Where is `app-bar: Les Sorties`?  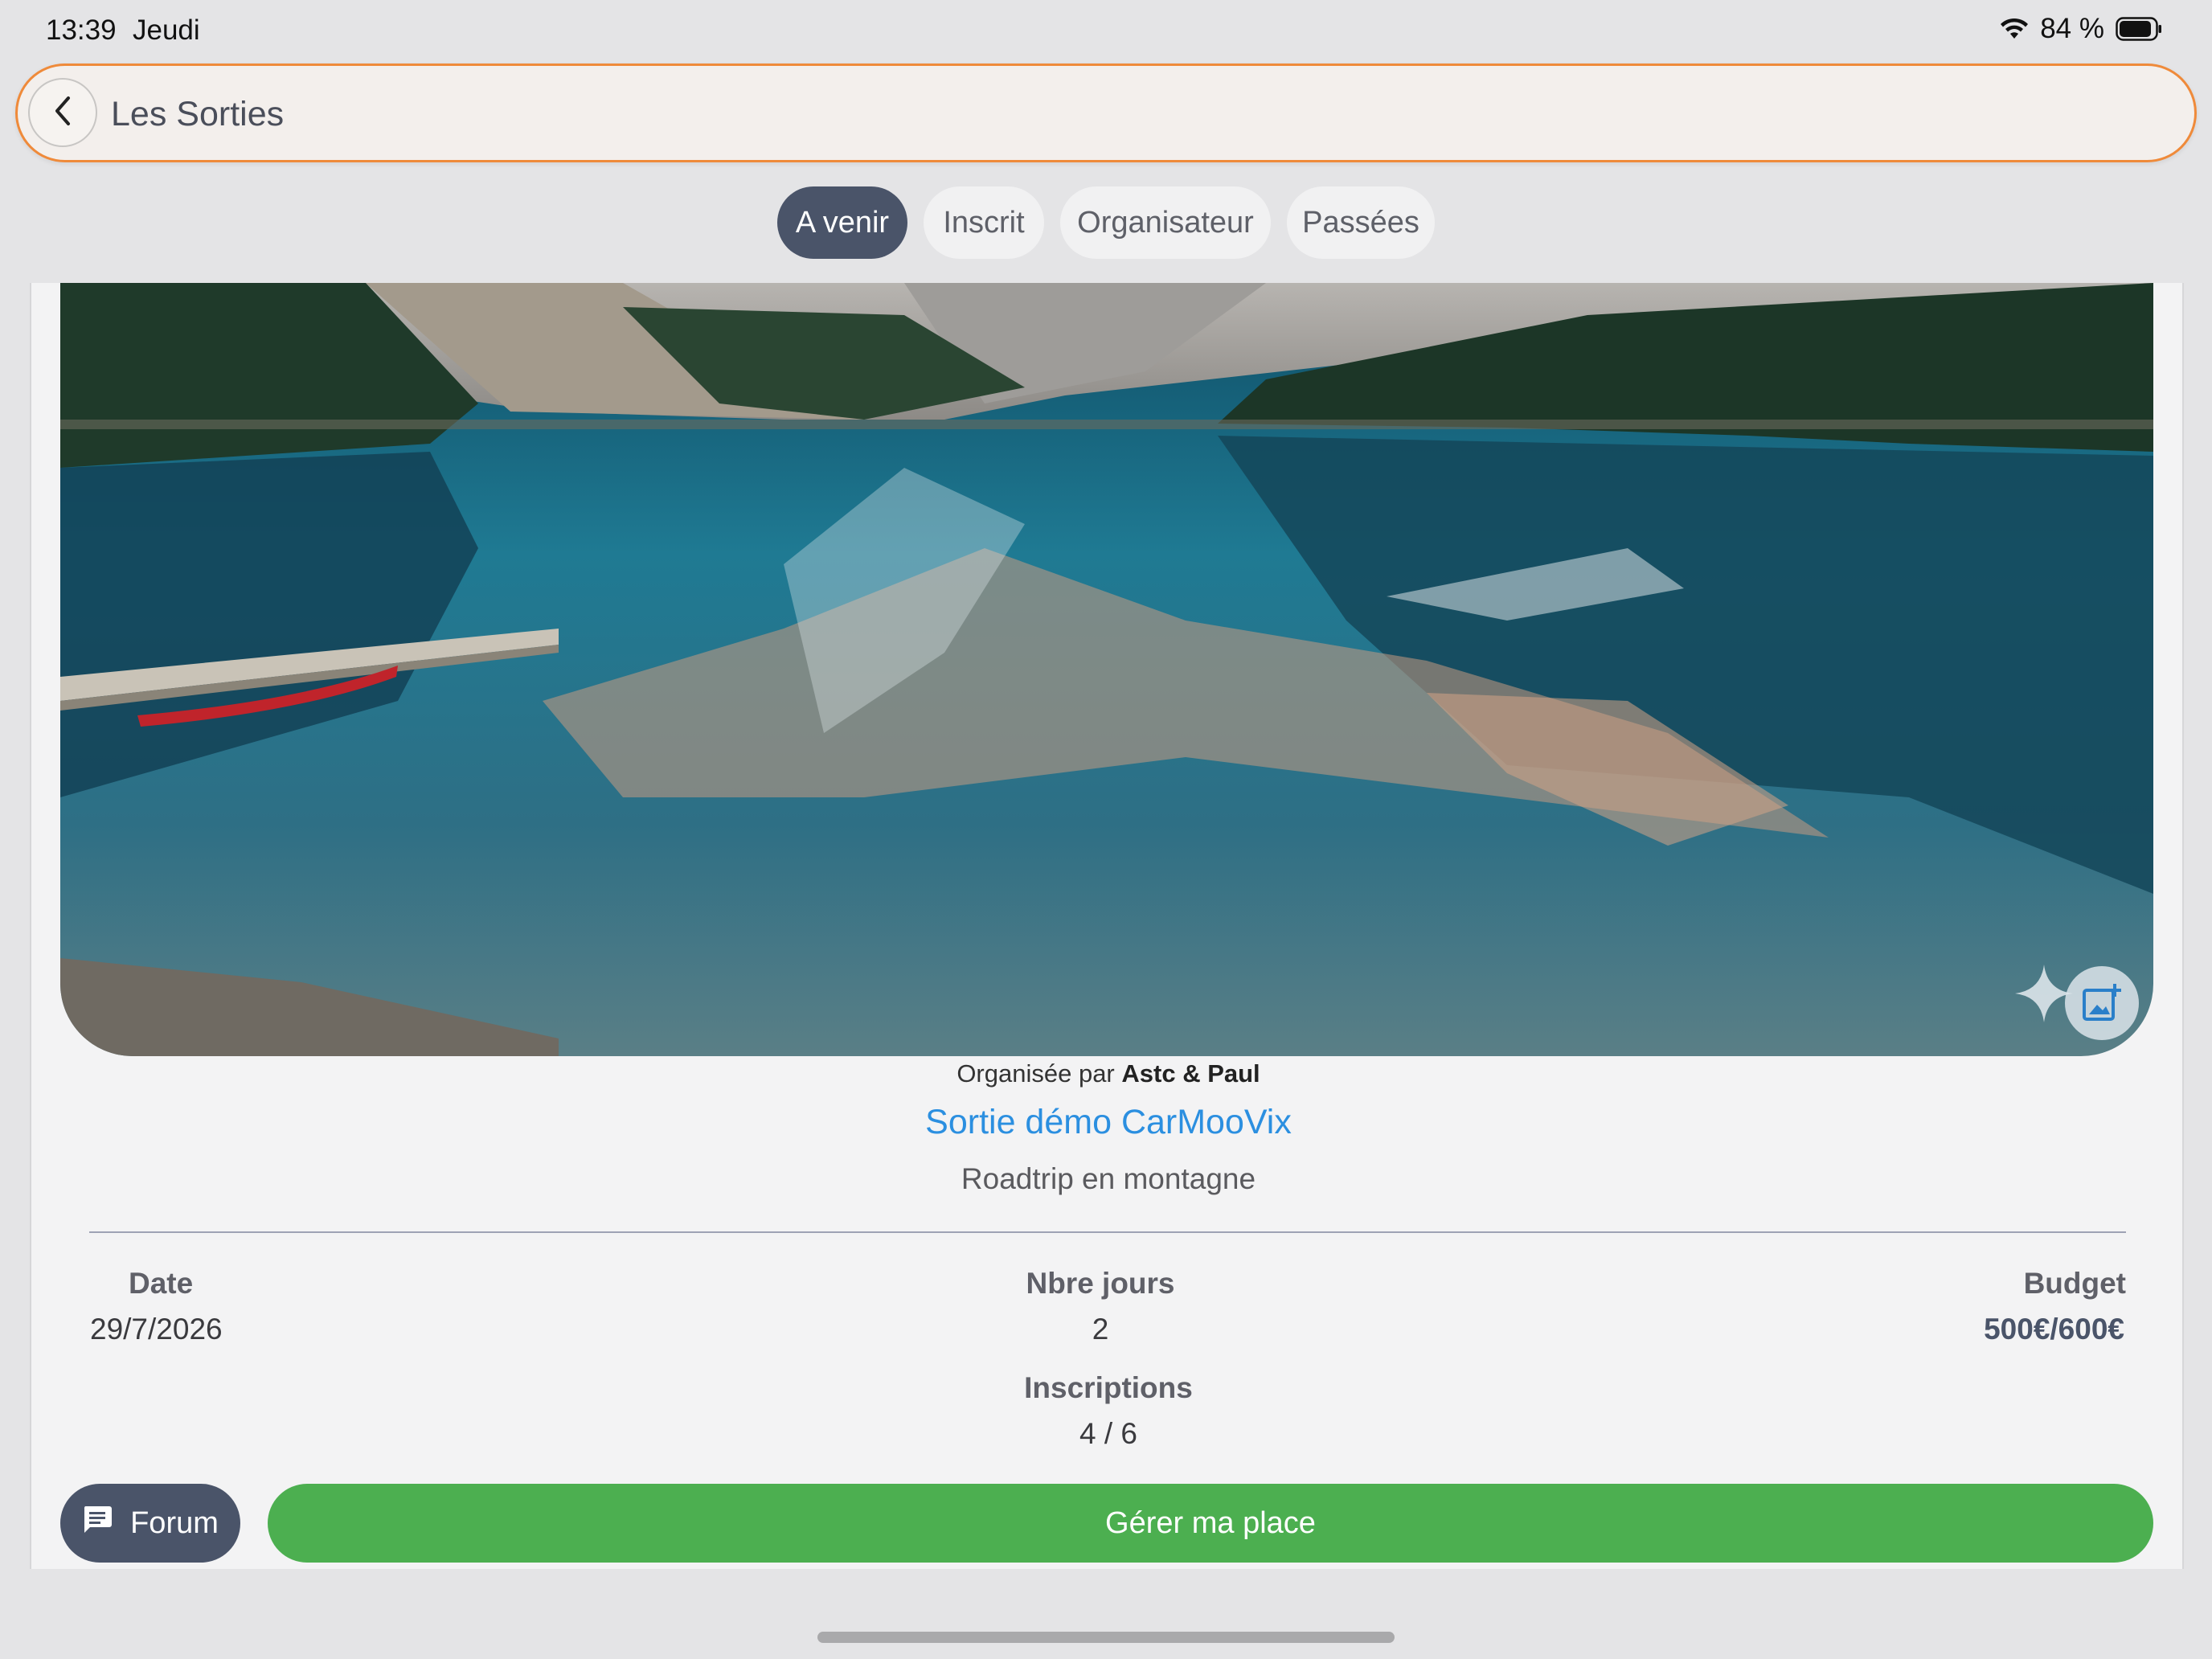 app-bar: Les Sorties is located at coordinates (1106, 112).